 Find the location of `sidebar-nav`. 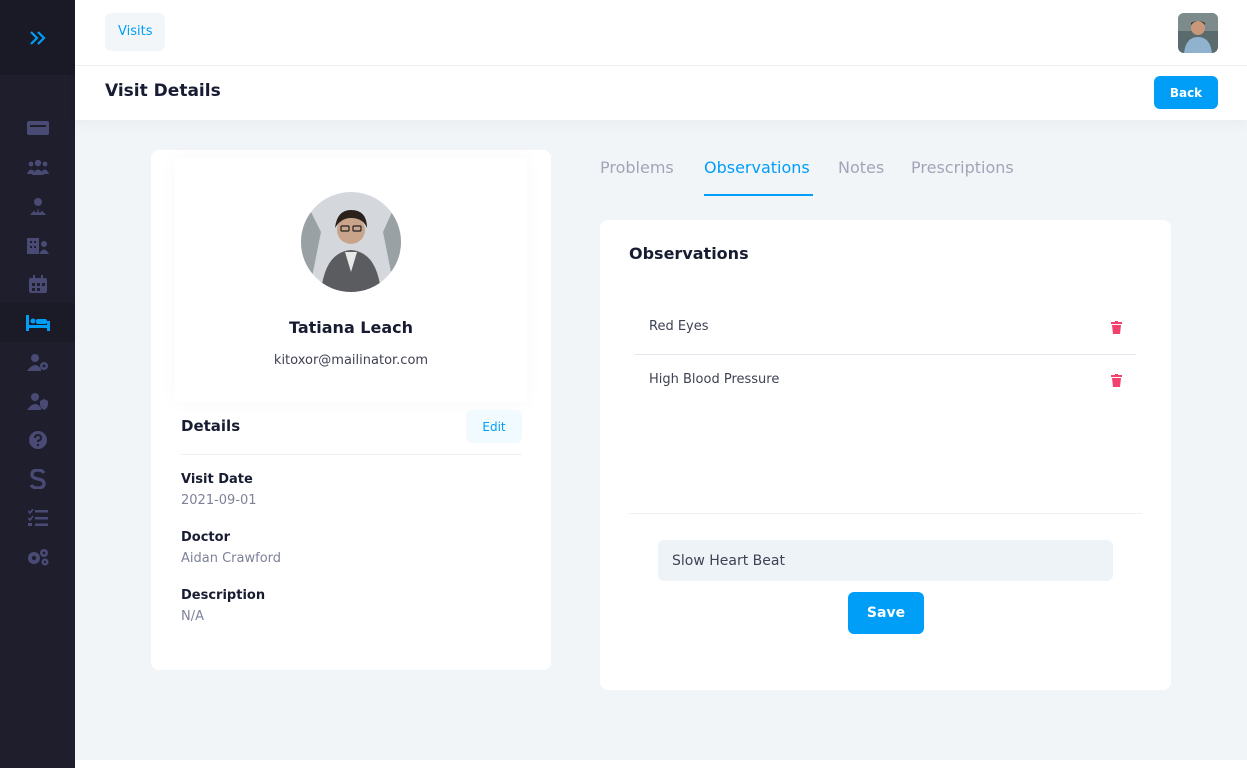

sidebar-nav is located at coordinates (37, 325).